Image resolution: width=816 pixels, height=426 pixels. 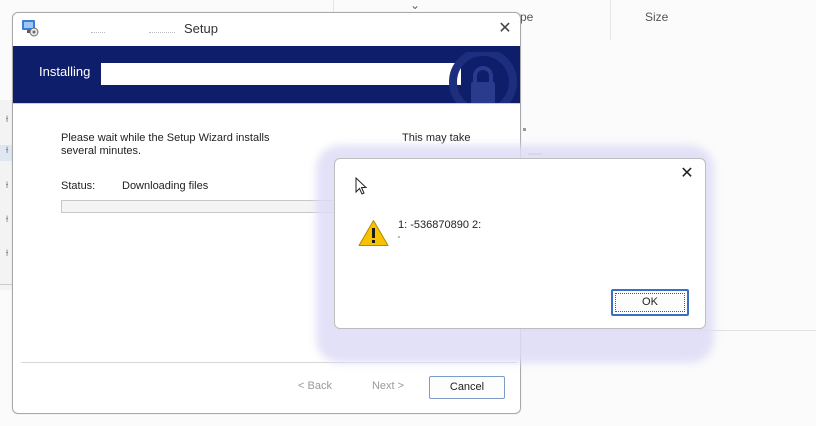 What do you see at coordinates (30, 28) in the screenshot?
I see `installer-icon` at bounding box center [30, 28].